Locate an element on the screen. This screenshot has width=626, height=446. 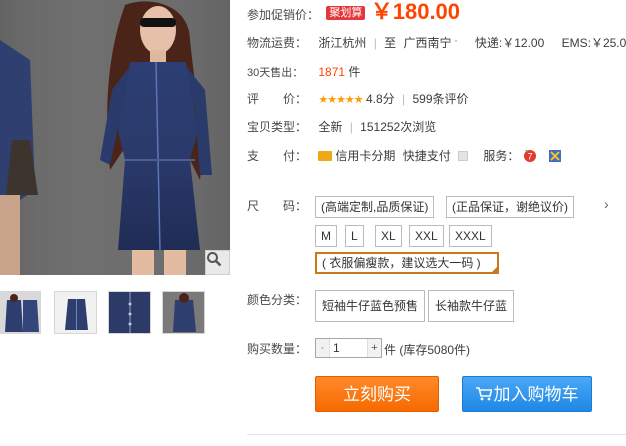
quick-pay-link: 快捷支付 is located at coordinates (427, 156).